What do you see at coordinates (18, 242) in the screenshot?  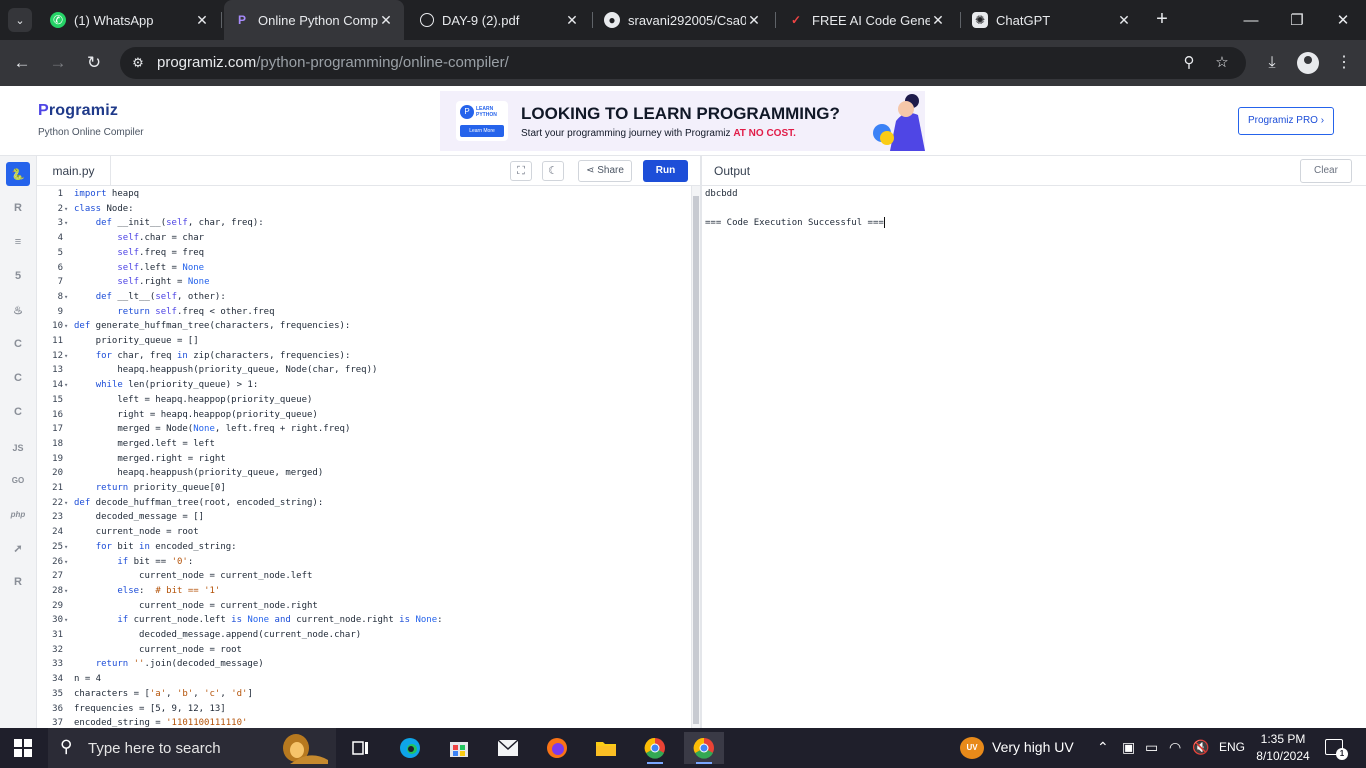 I see `sql-icon: ≡` at bounding box center [18, 242].